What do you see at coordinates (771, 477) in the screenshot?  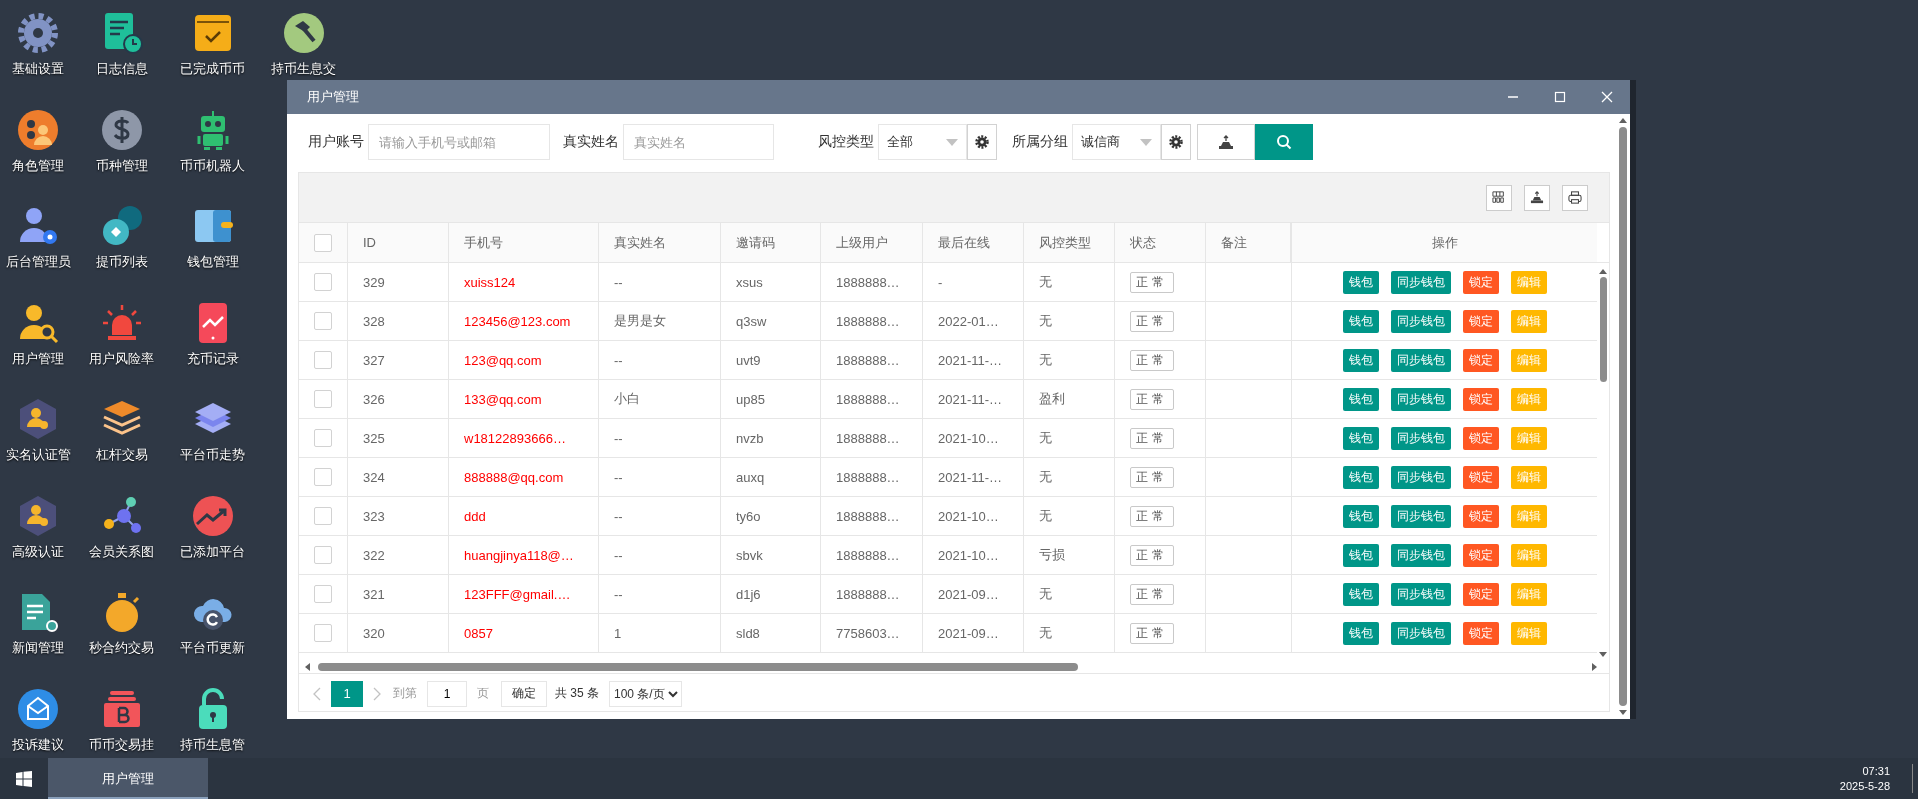 I see `table-cell: auxq` at bounding box center [771, 477].